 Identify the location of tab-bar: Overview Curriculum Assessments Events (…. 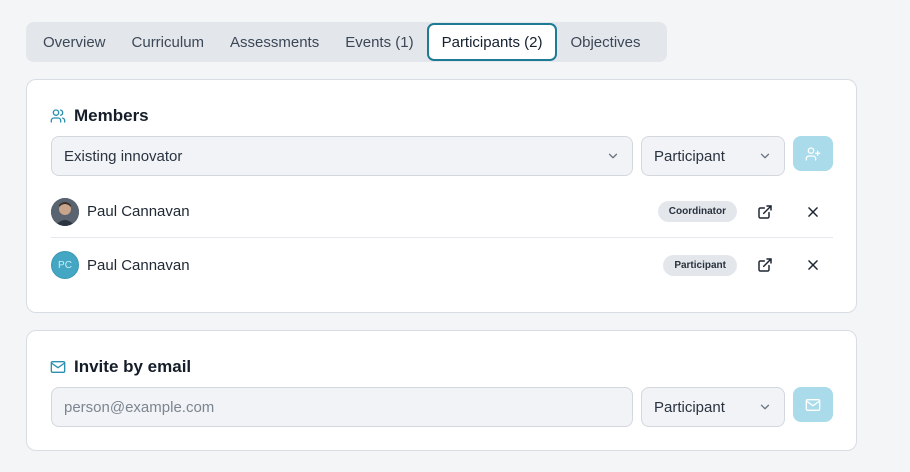
(346, 42).